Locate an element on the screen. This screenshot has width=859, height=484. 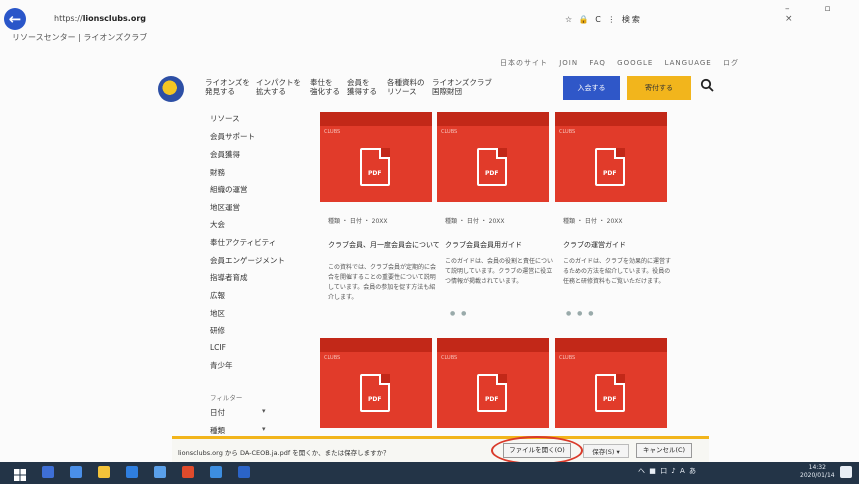
sidebar-item: 地区運営 is located at coordinates (225, 207).